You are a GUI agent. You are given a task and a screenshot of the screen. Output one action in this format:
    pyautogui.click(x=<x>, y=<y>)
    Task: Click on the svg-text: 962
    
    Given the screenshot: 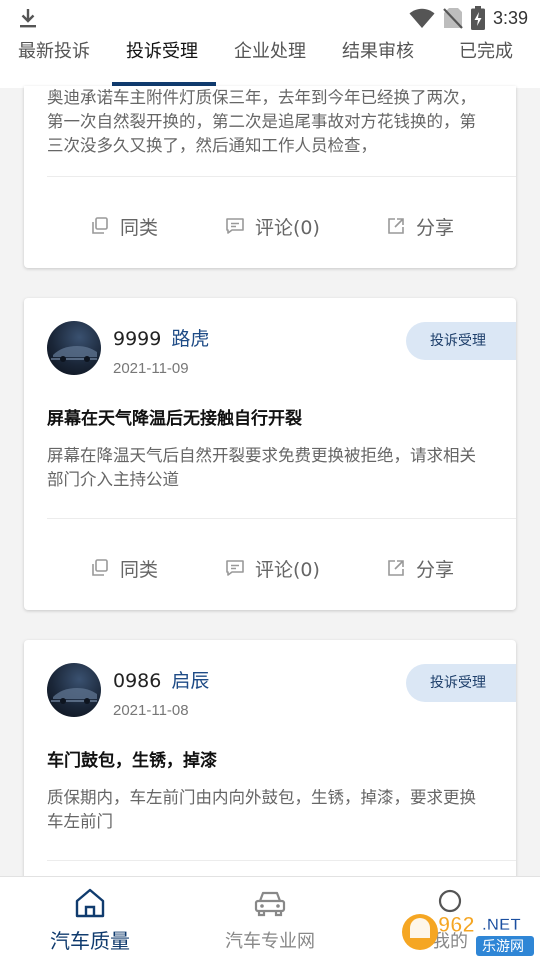 What is the action you would take?
    pyautogui.click(x=456, y=924)
    